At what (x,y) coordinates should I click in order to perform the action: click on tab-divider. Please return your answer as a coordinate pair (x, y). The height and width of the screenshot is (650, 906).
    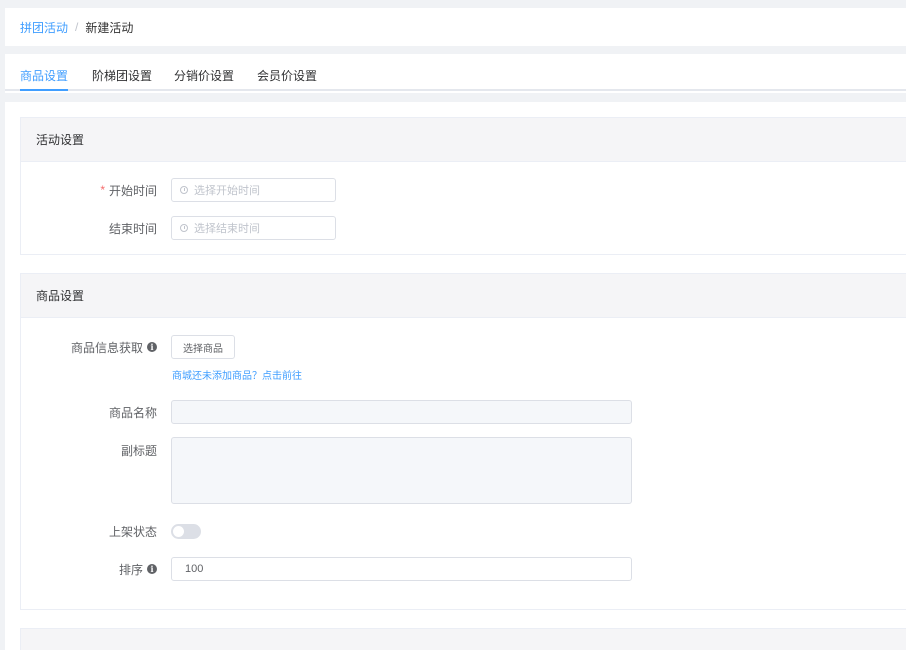
    Looking at the image, I should click on (455, 97).